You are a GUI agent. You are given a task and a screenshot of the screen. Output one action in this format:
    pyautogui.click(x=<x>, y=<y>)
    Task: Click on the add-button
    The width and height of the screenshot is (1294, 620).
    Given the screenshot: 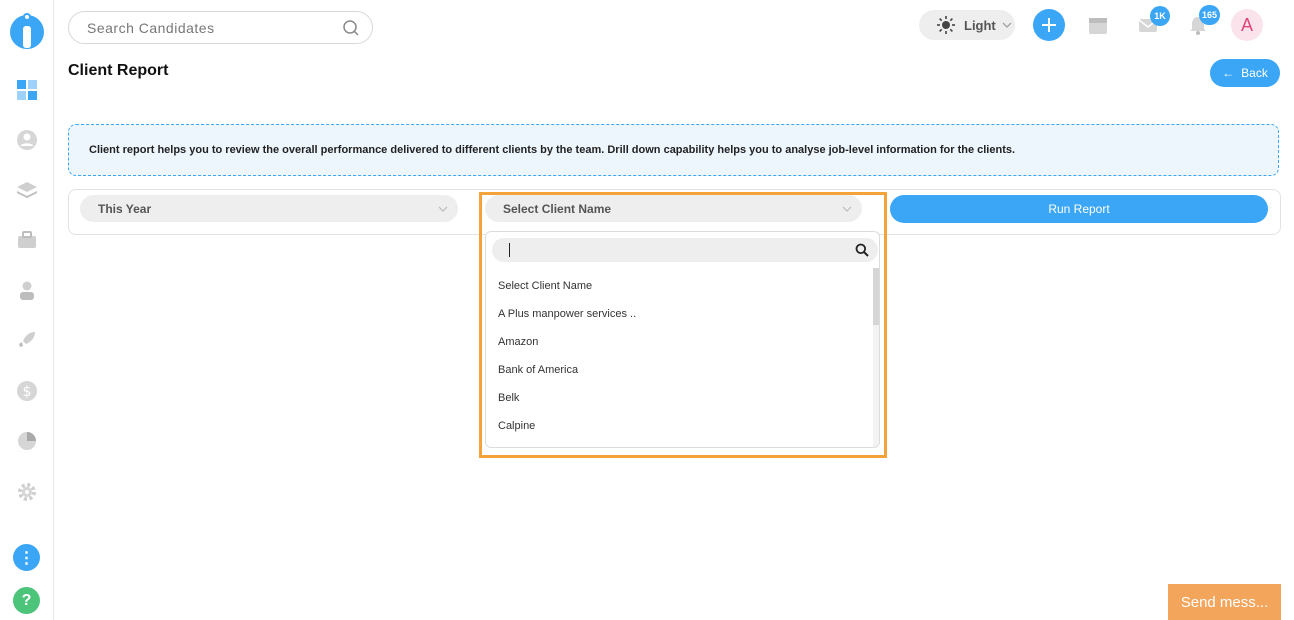 What is the action you would take?
    pyautogui.click(x=1049, y=25)
    